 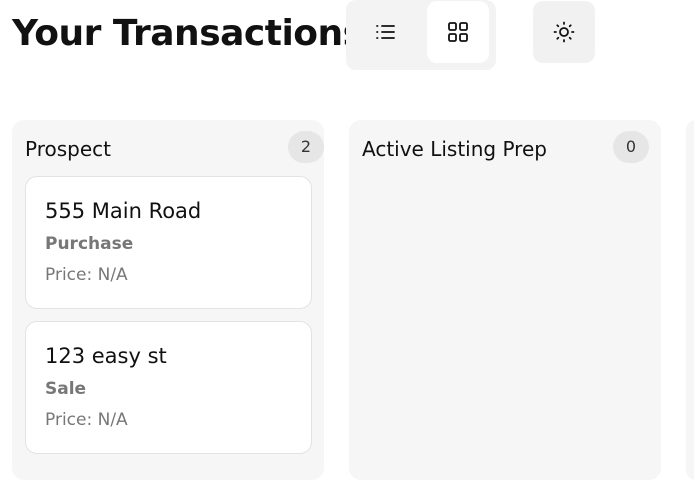 I want to click on card-title: 555 Main Road, so click(x=123, y=211).